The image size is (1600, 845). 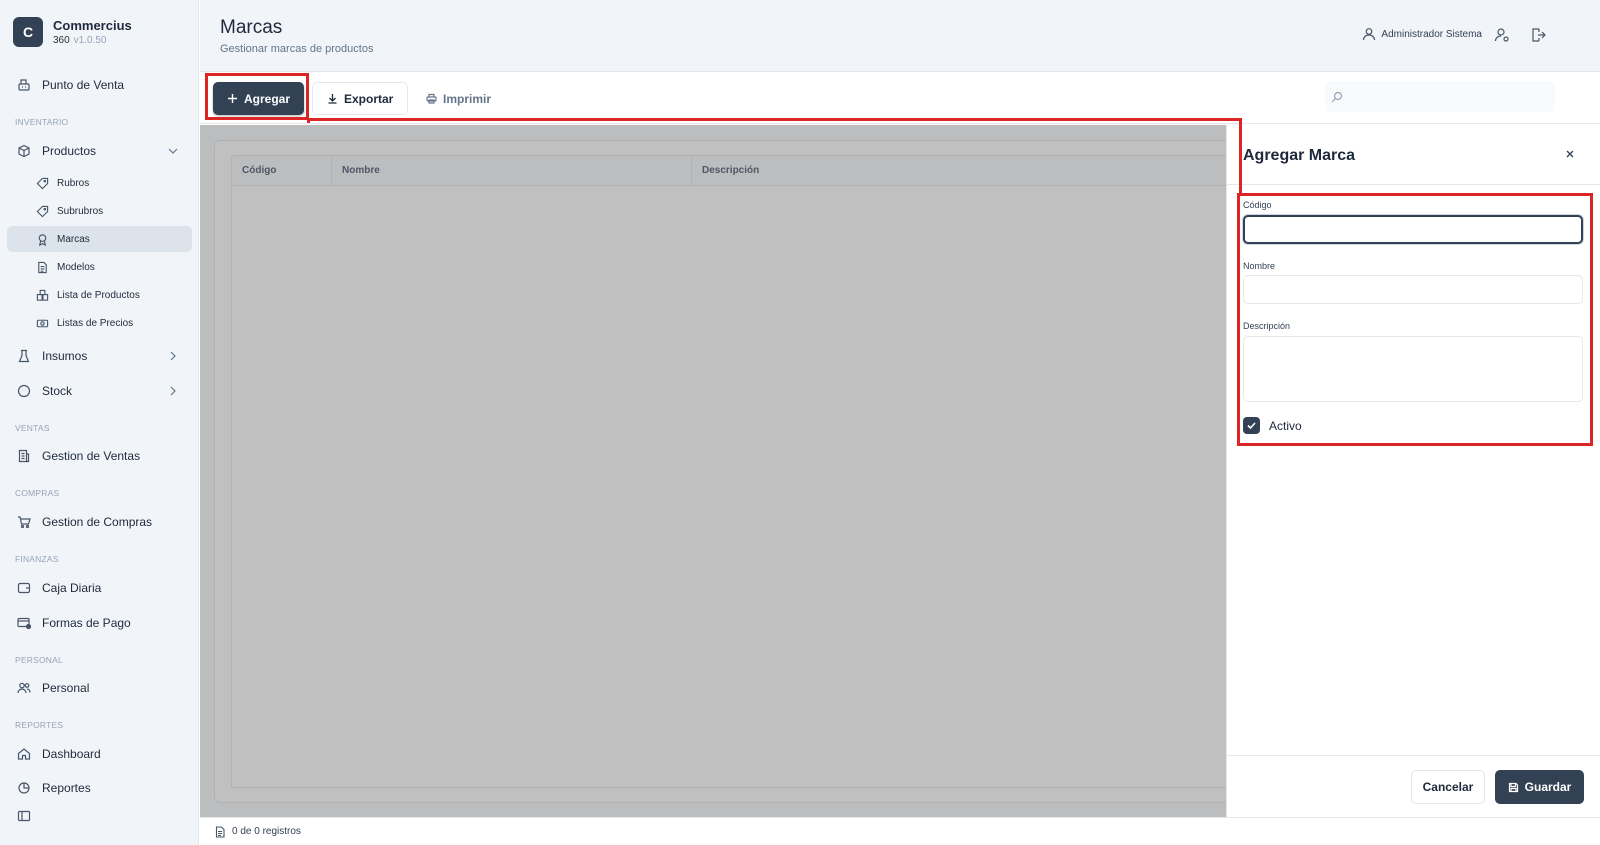 I want to click on receipt-icon, so click(x=24, y=456).